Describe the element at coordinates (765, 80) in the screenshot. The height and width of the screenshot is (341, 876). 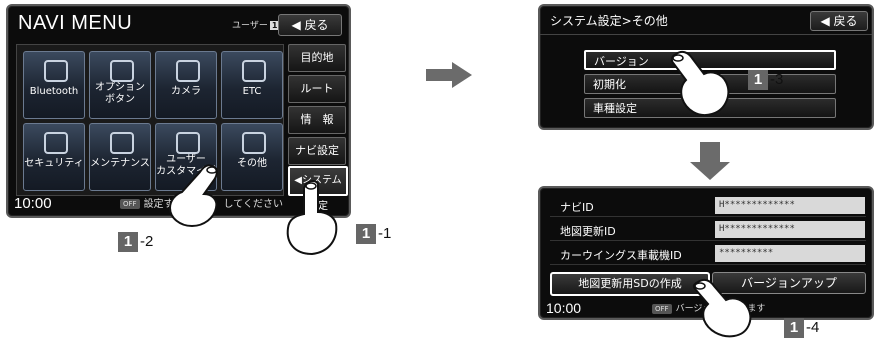
I see `step-badge-1-3: 1 -3` at that location.